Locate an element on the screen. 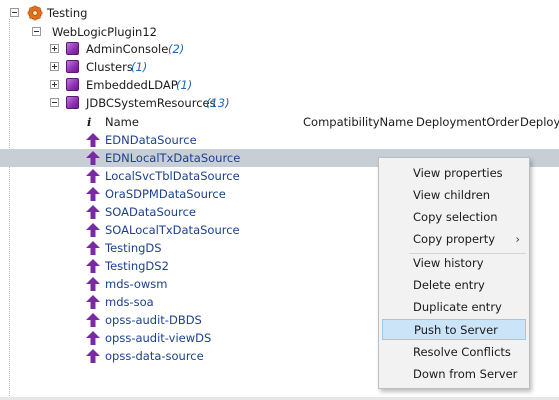  tree-node-clusters: Clusters (1) is located at coordinates (150, 67).